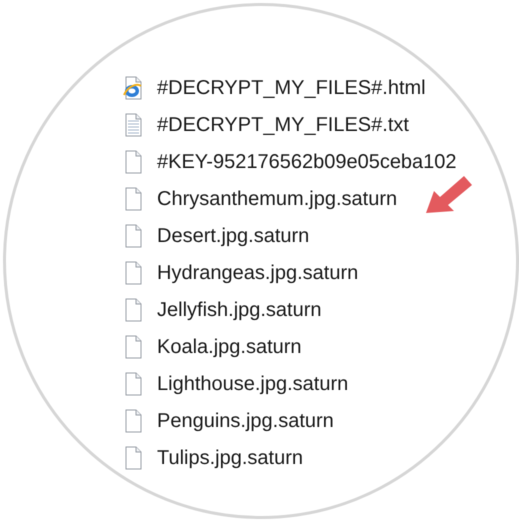 The image size is (519, 522). What do you see at coordinates (230, 458) in the screenshot?
I see `file-name: Tulips.jpg.saturn` at bounding box center [230, 458].